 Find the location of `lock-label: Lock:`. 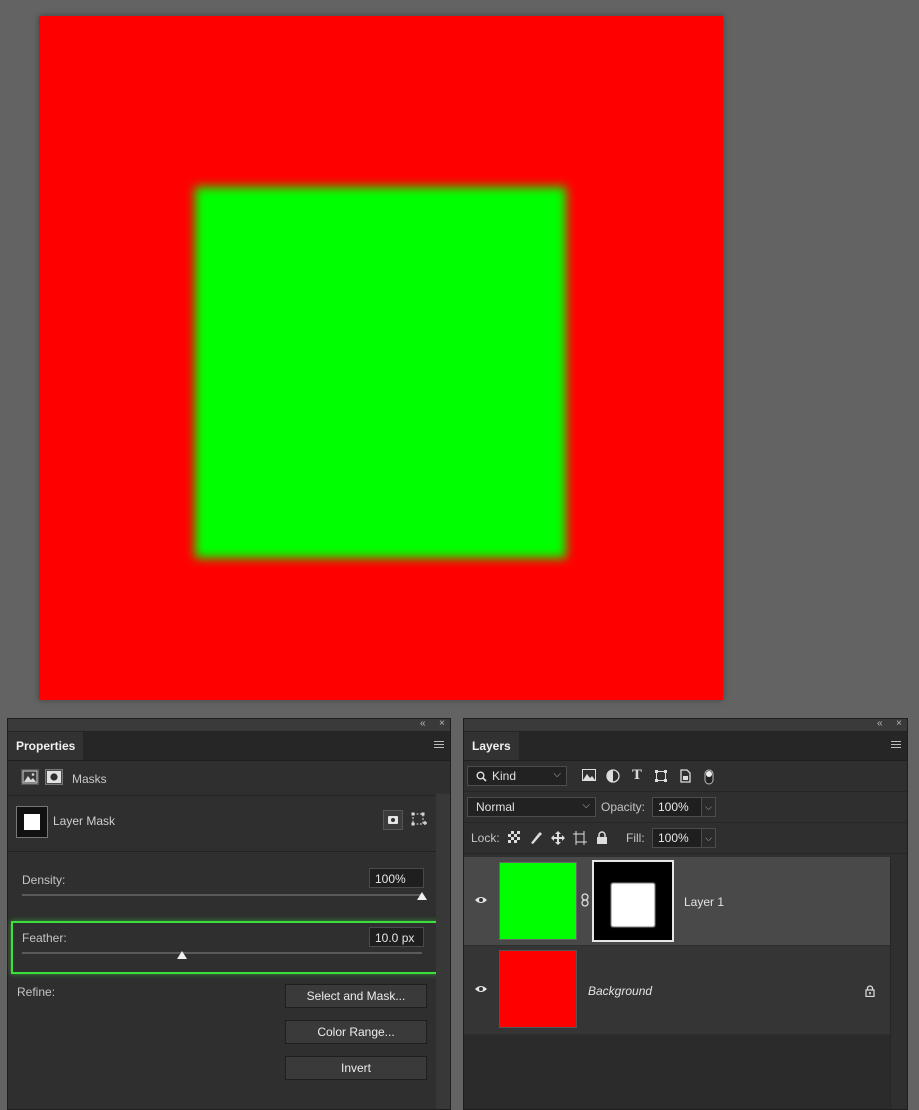

lock-label: Lock: is located at coordinates (485, 838).